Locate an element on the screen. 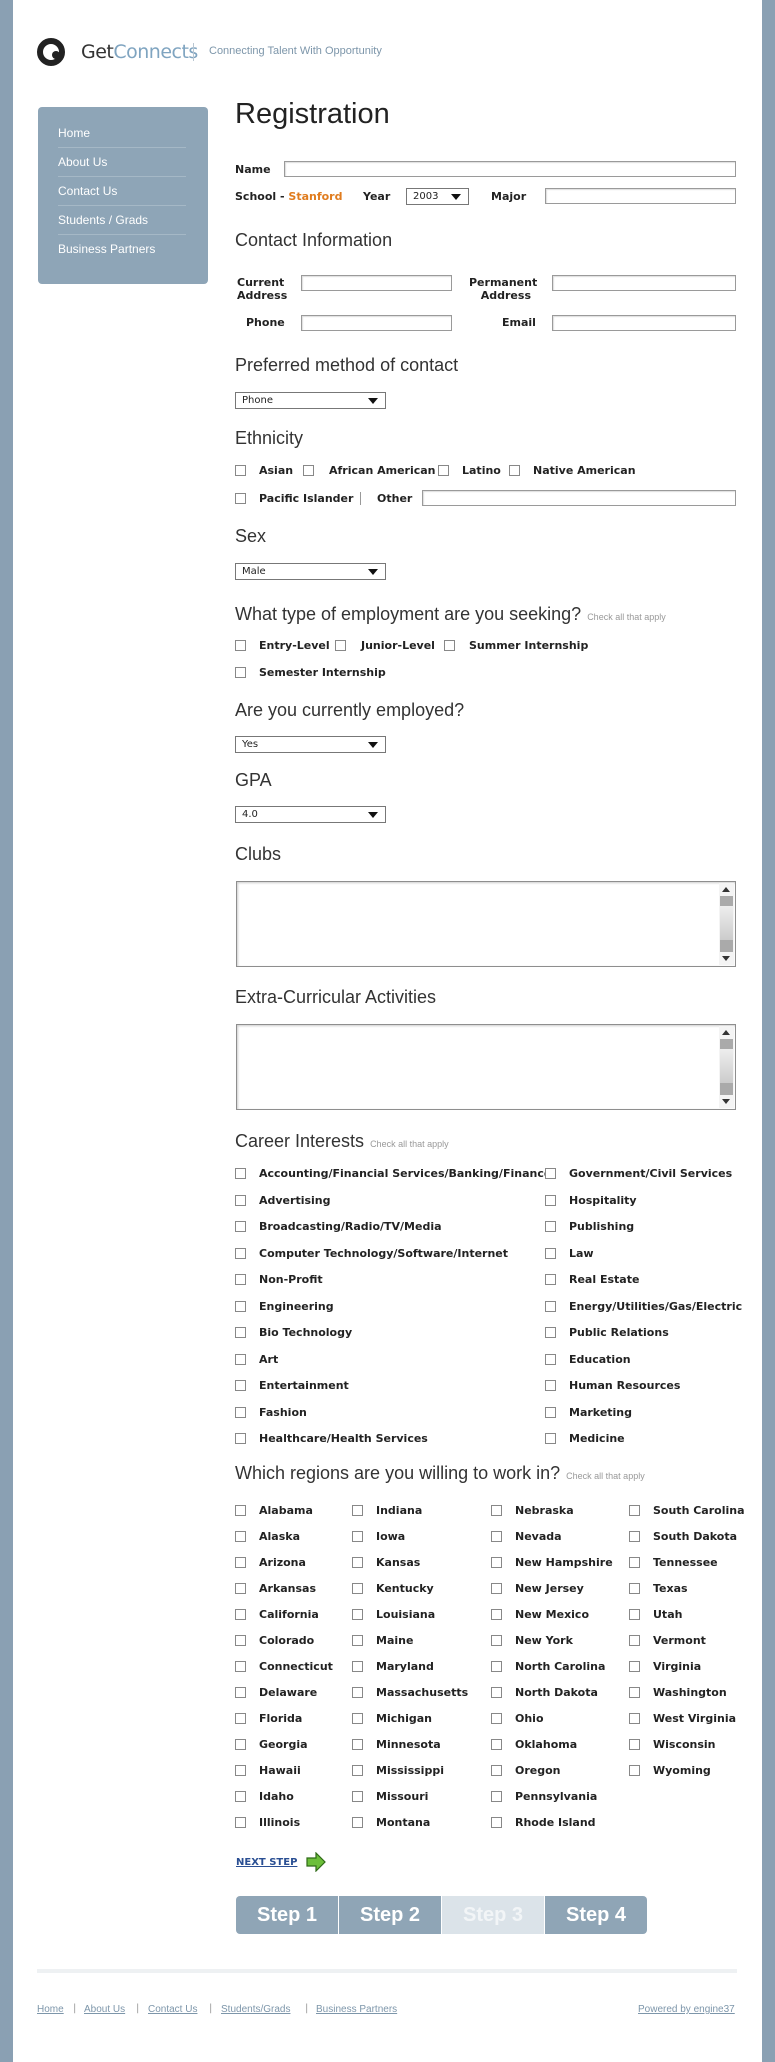 The width and height of the screenshot is (775, 2062). permanent-address-input is located at coordinates (644, 283).